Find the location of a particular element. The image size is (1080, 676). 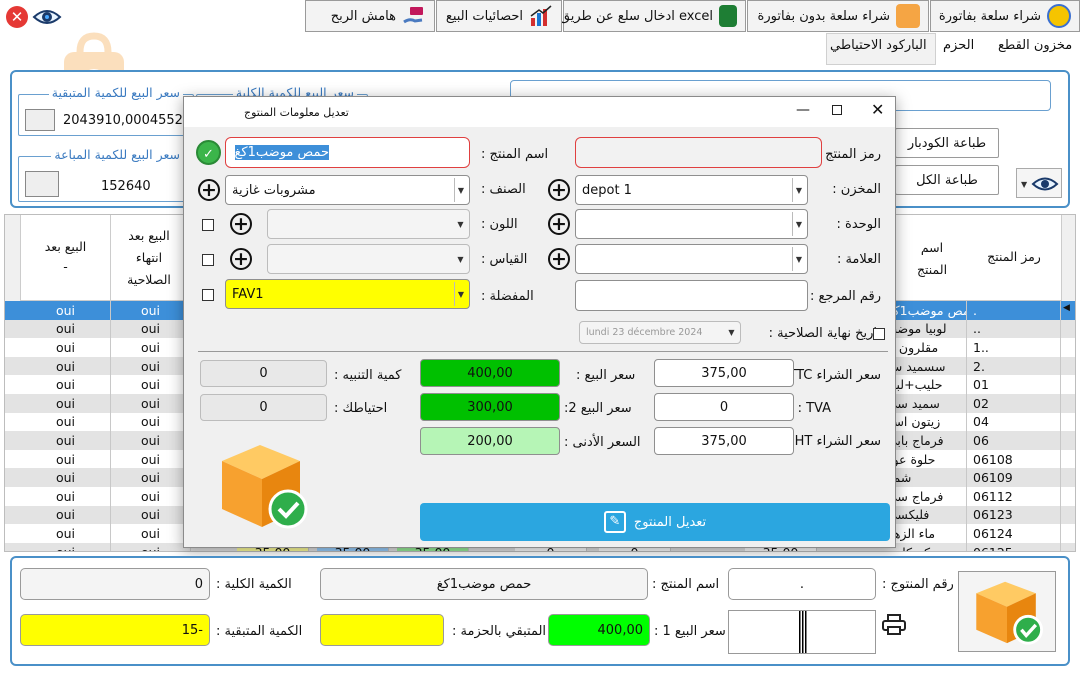

cell-code: 06125 is located at coordinates (1014, 546).